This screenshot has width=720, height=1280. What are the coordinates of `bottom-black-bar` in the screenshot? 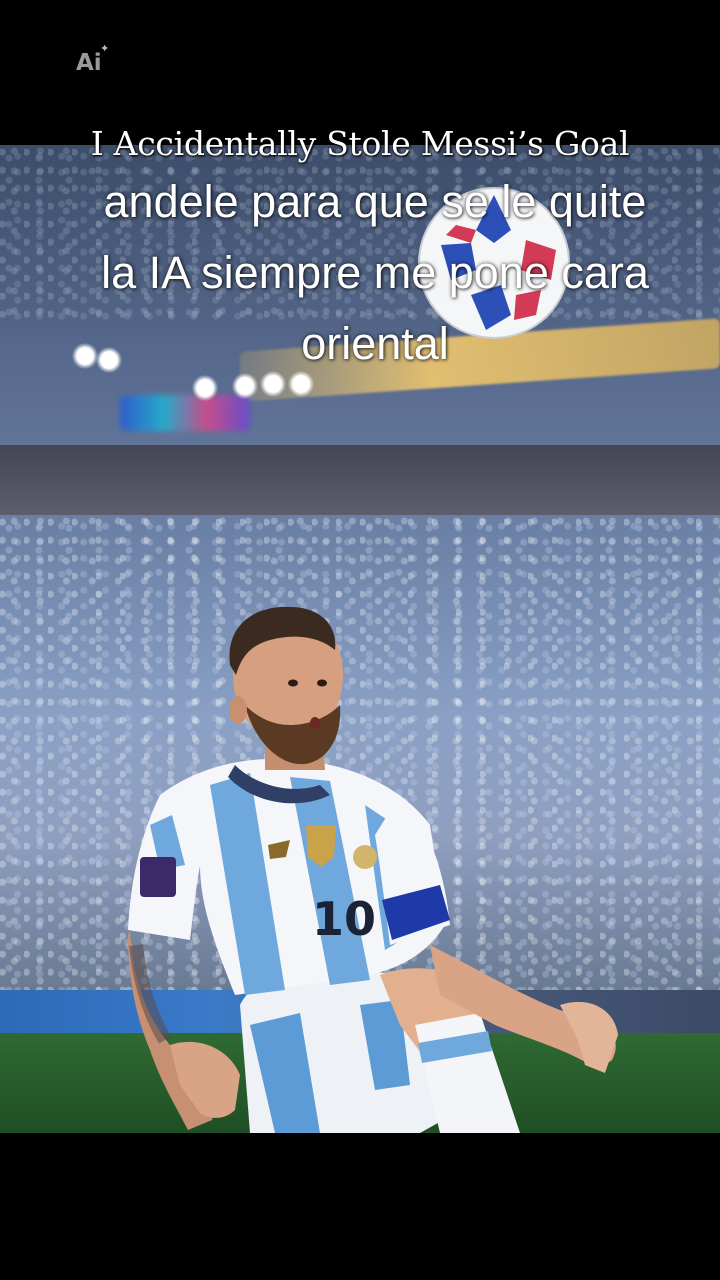 It's located at (360, 1206).